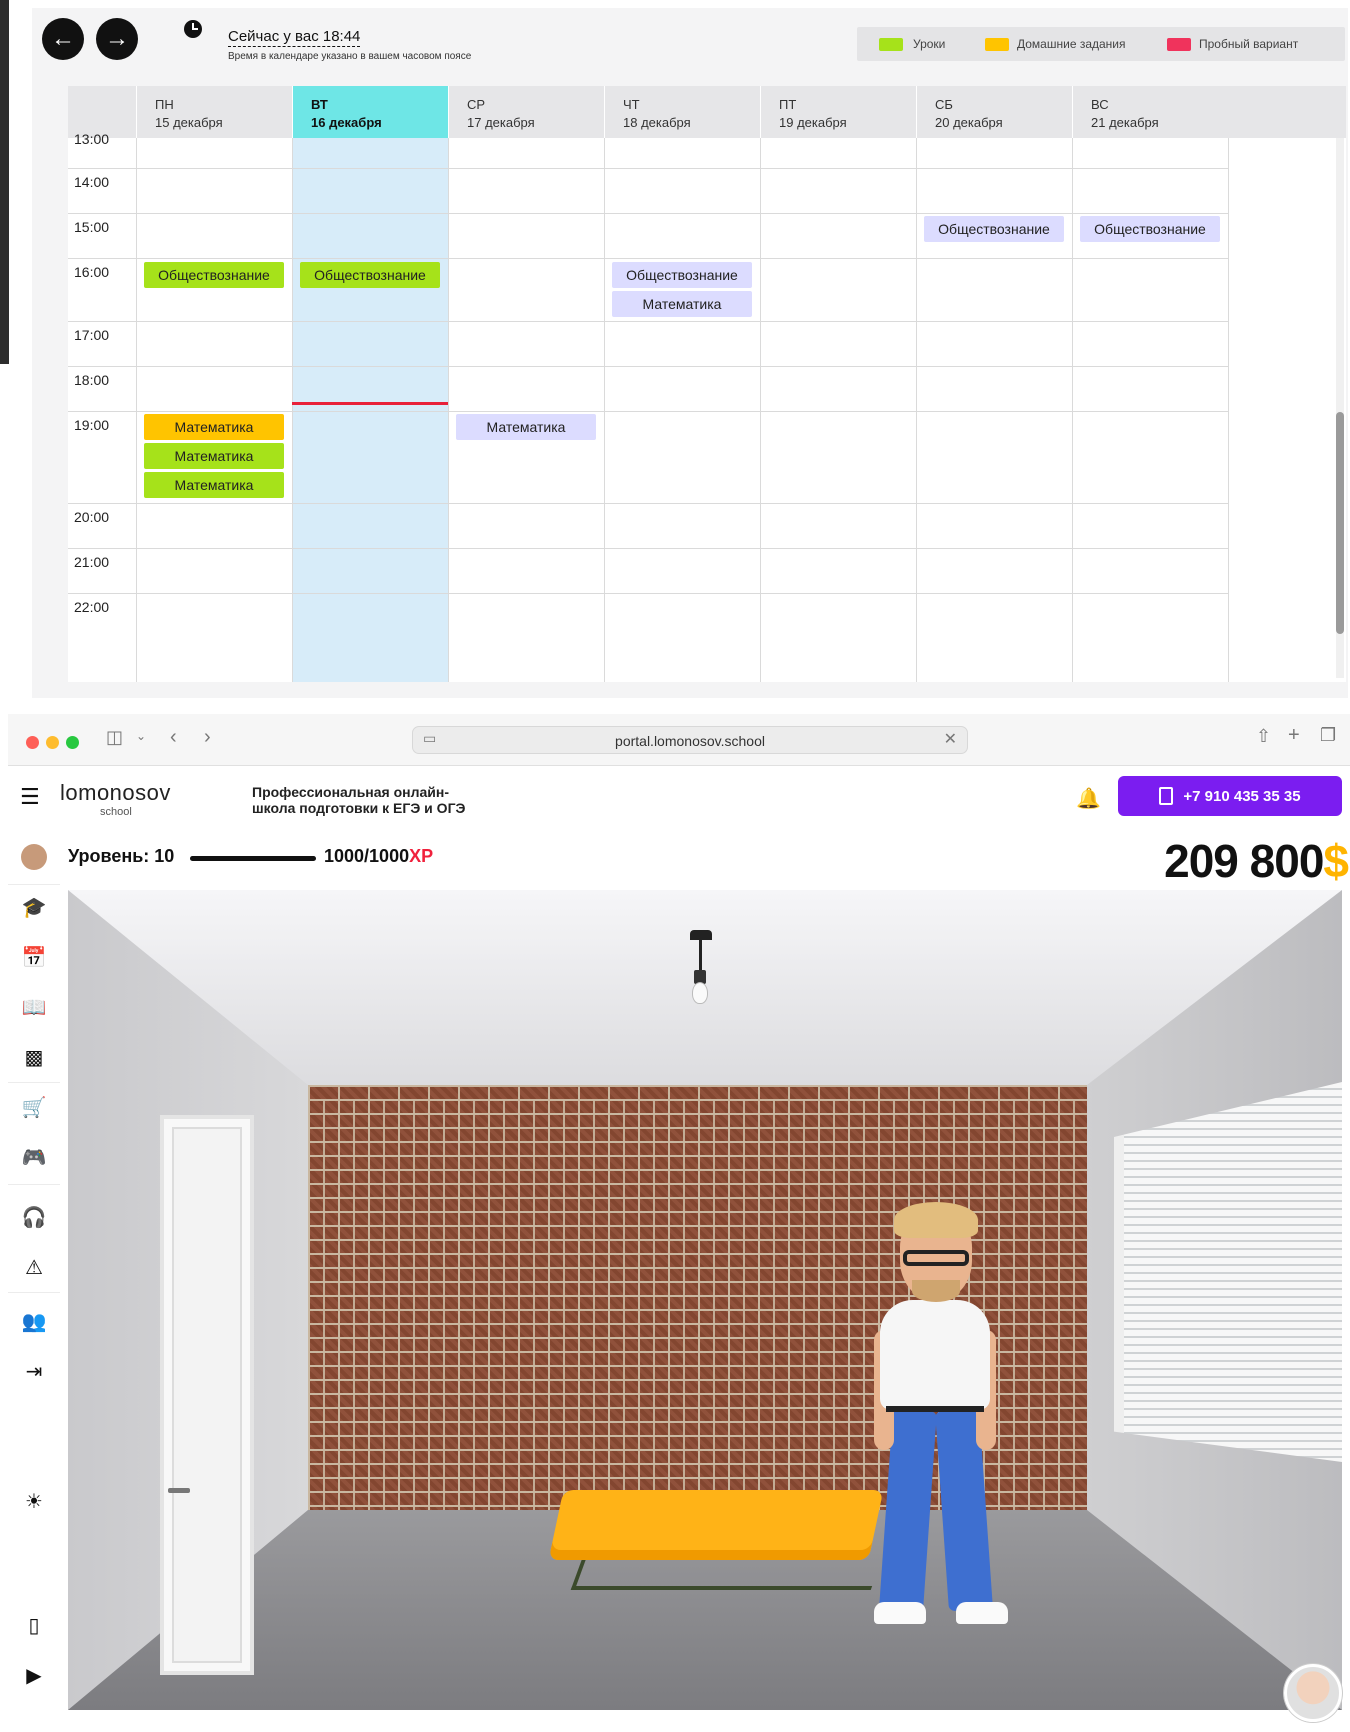  I want to click on xp-progress-bar, so click(253, 858).